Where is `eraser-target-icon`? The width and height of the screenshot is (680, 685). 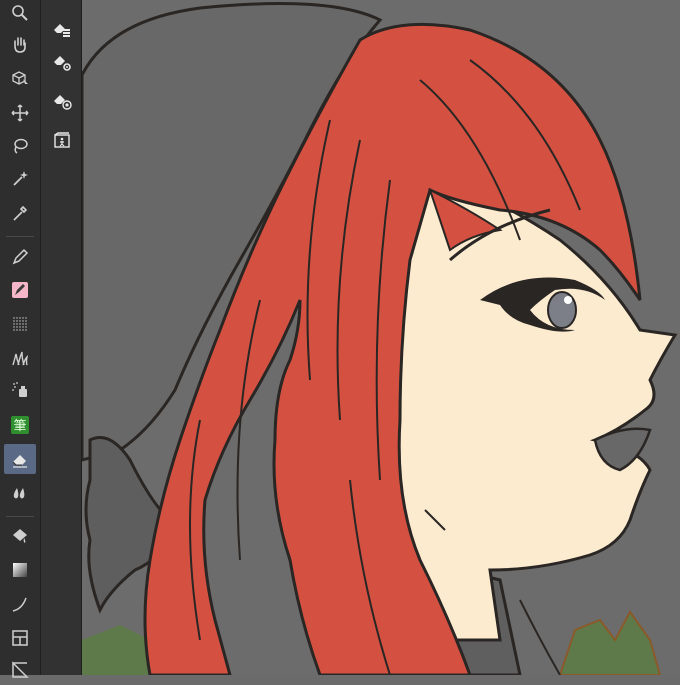
eraser-target-icon is located at coordinates (63, 102).